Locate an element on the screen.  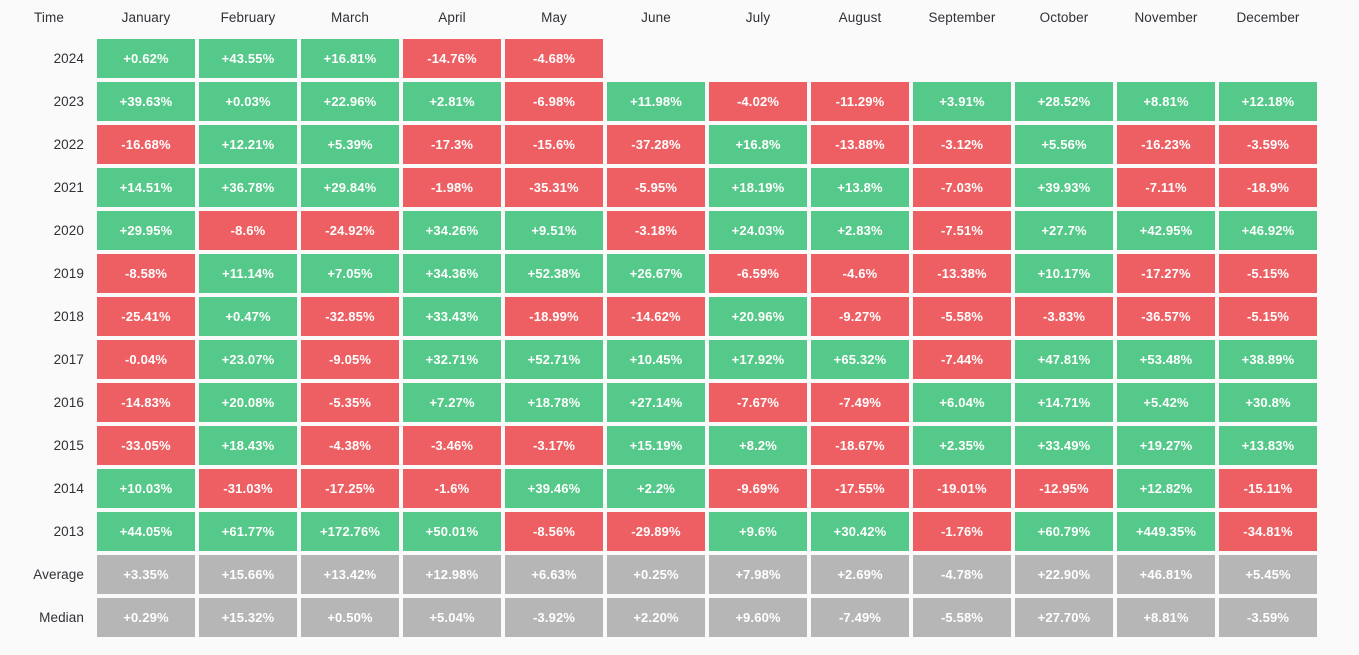
cell-2017-july: +17.92% is located at coordinates (758, 359).